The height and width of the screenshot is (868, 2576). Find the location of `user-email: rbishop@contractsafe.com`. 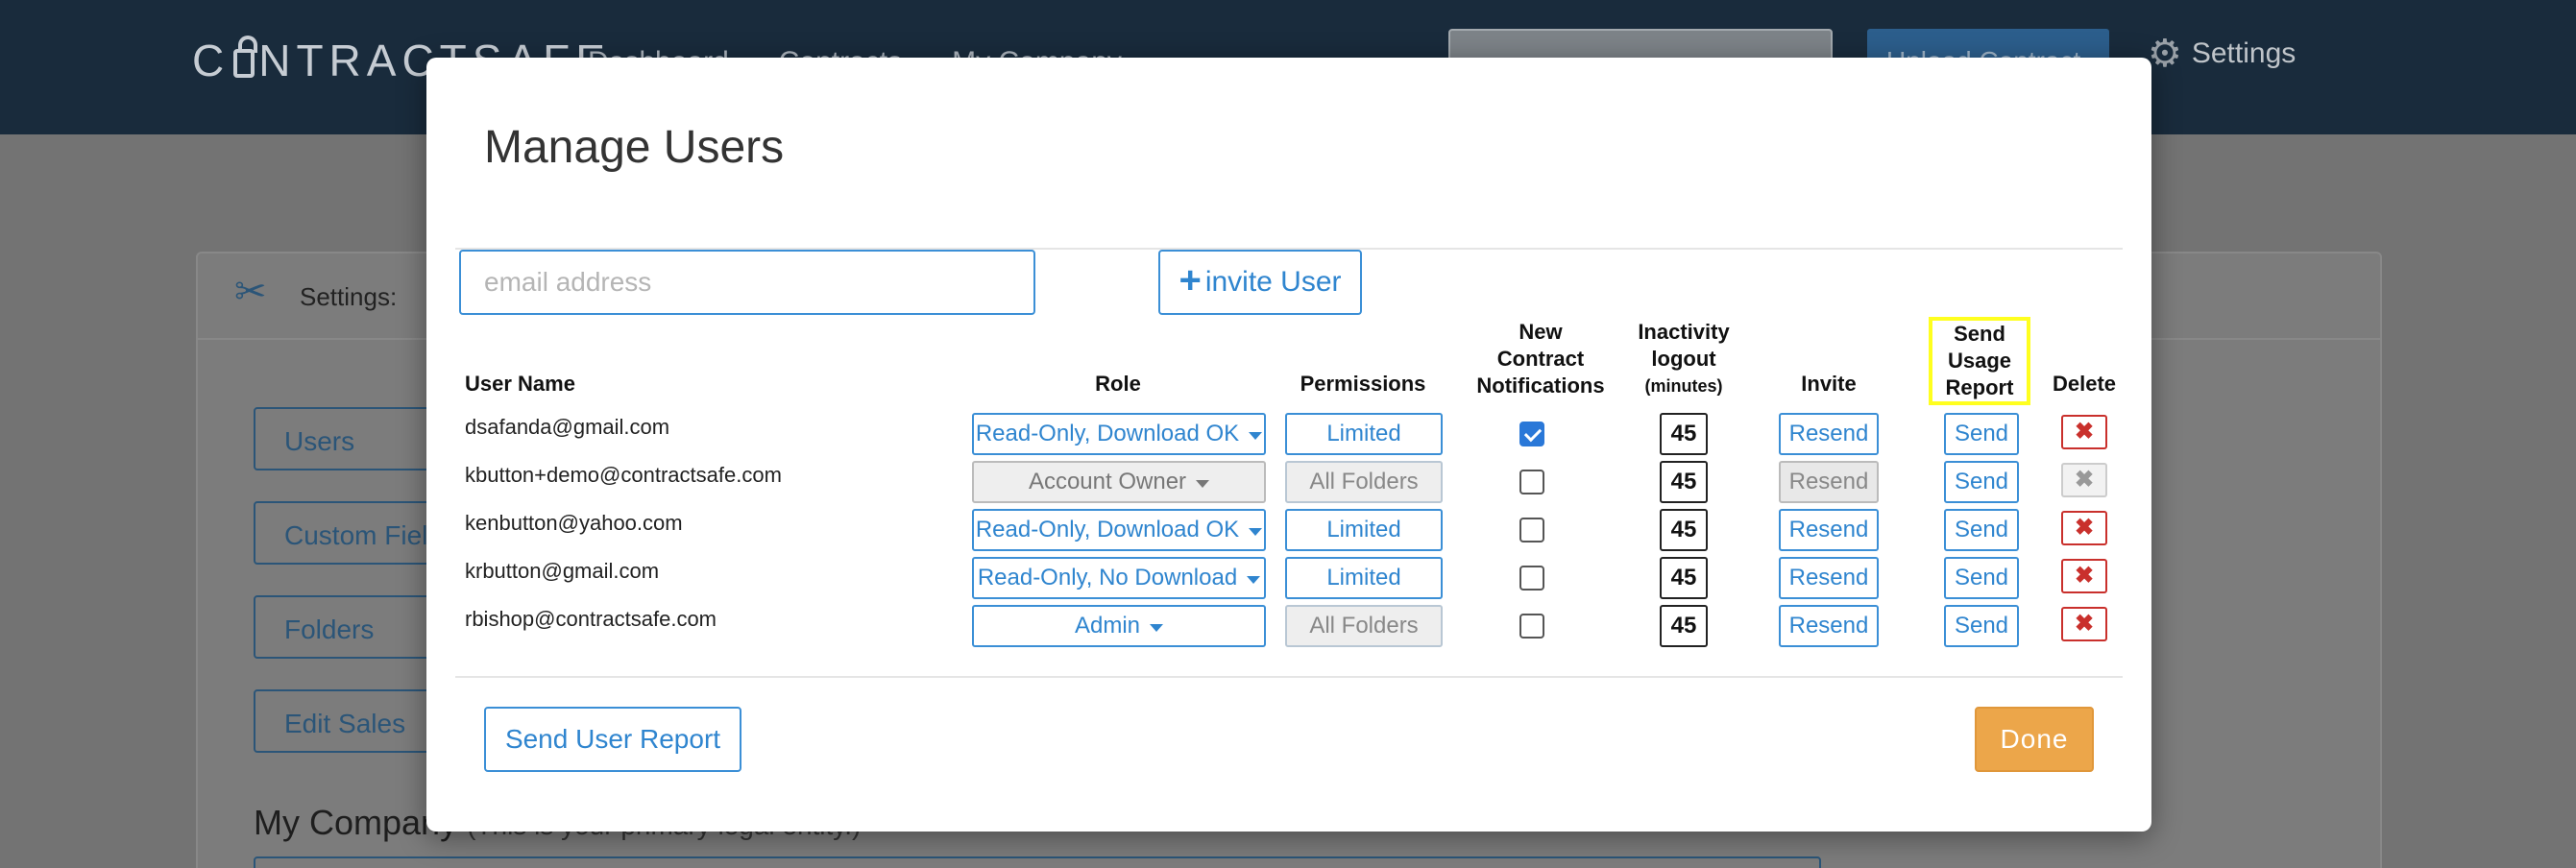

user-email: rbishop@contractsafe.com is located at coordinates (591, 619).